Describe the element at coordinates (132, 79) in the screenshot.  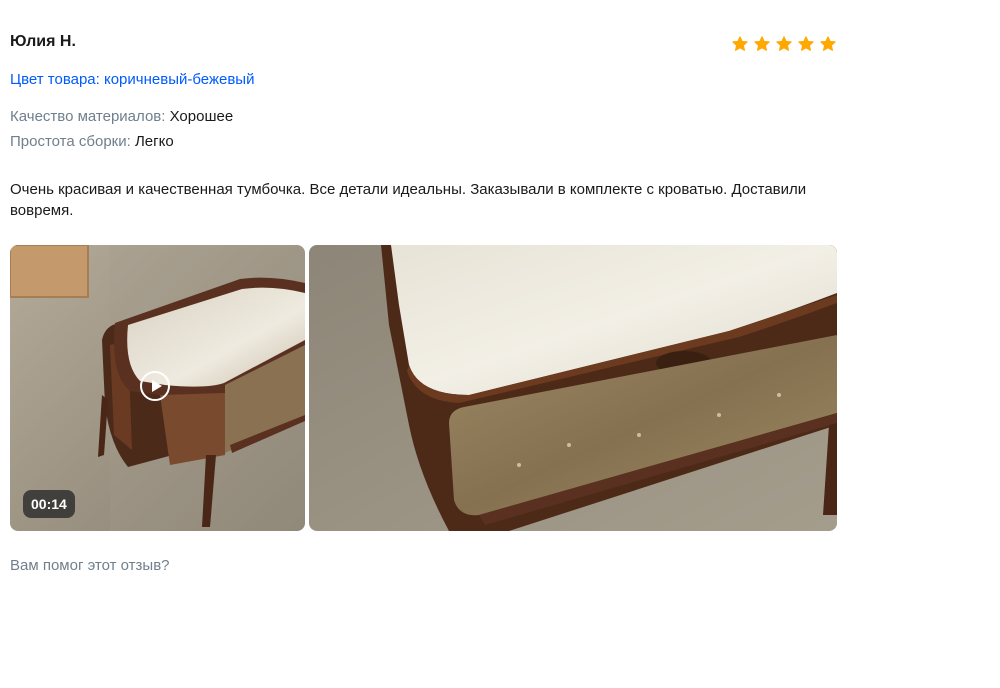
I see `product-color-link: Цвет товара: коричневый-бежевый` at that location.